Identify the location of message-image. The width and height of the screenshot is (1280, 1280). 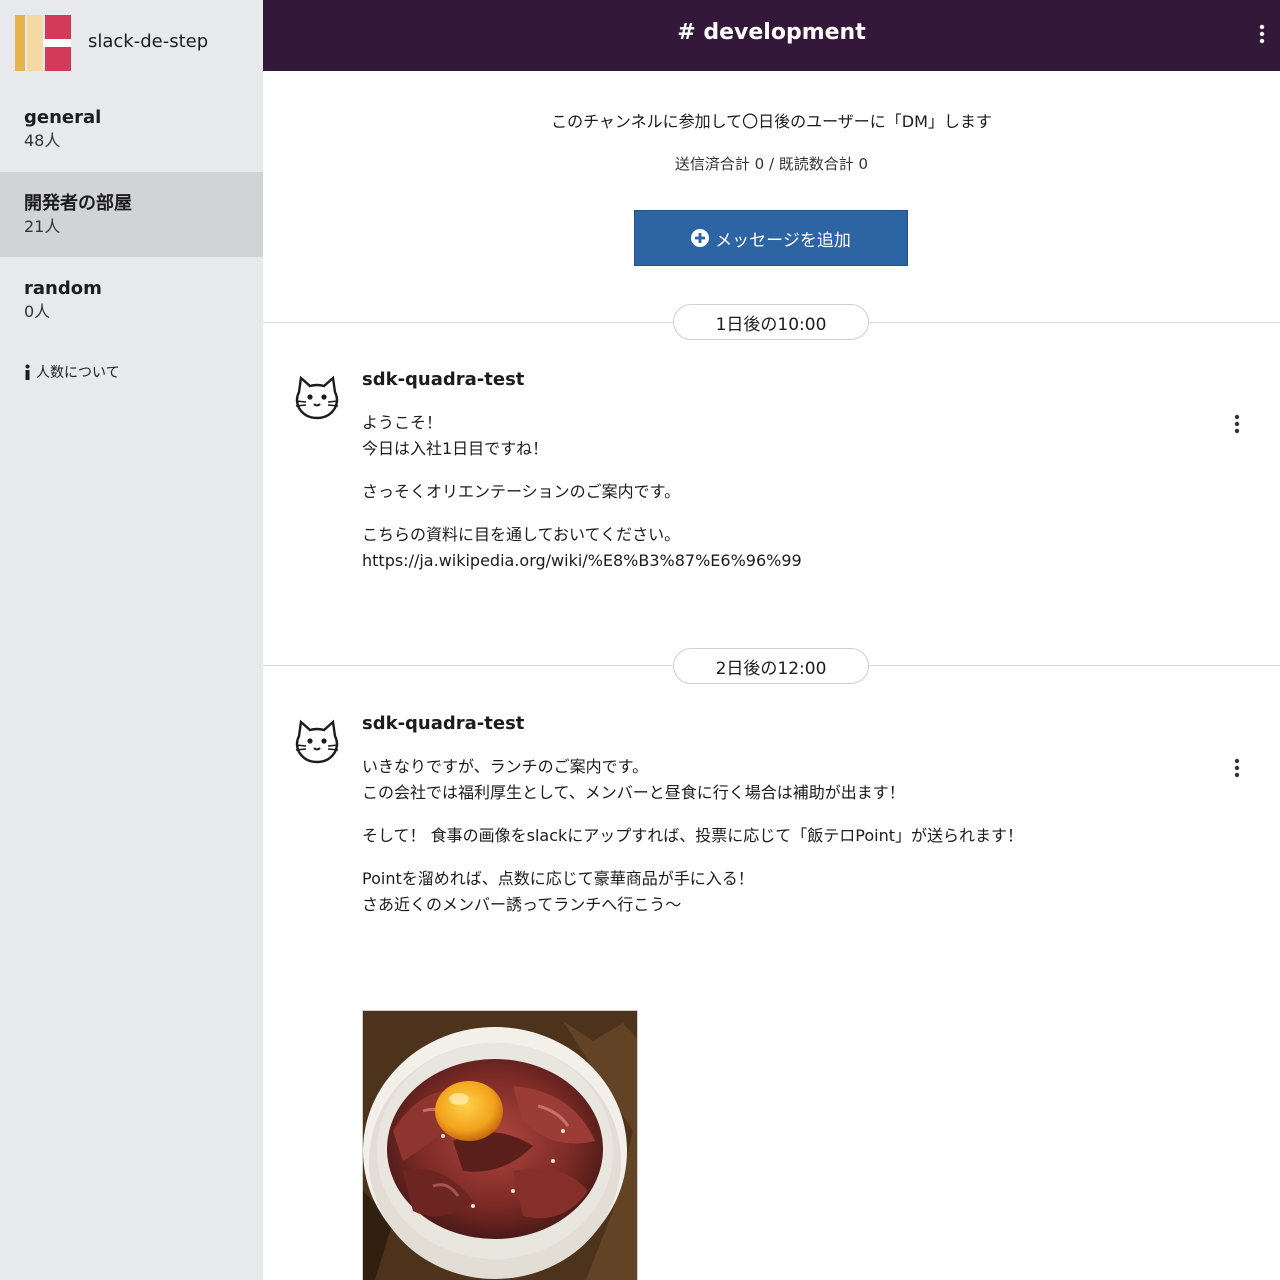
(500, 1145).